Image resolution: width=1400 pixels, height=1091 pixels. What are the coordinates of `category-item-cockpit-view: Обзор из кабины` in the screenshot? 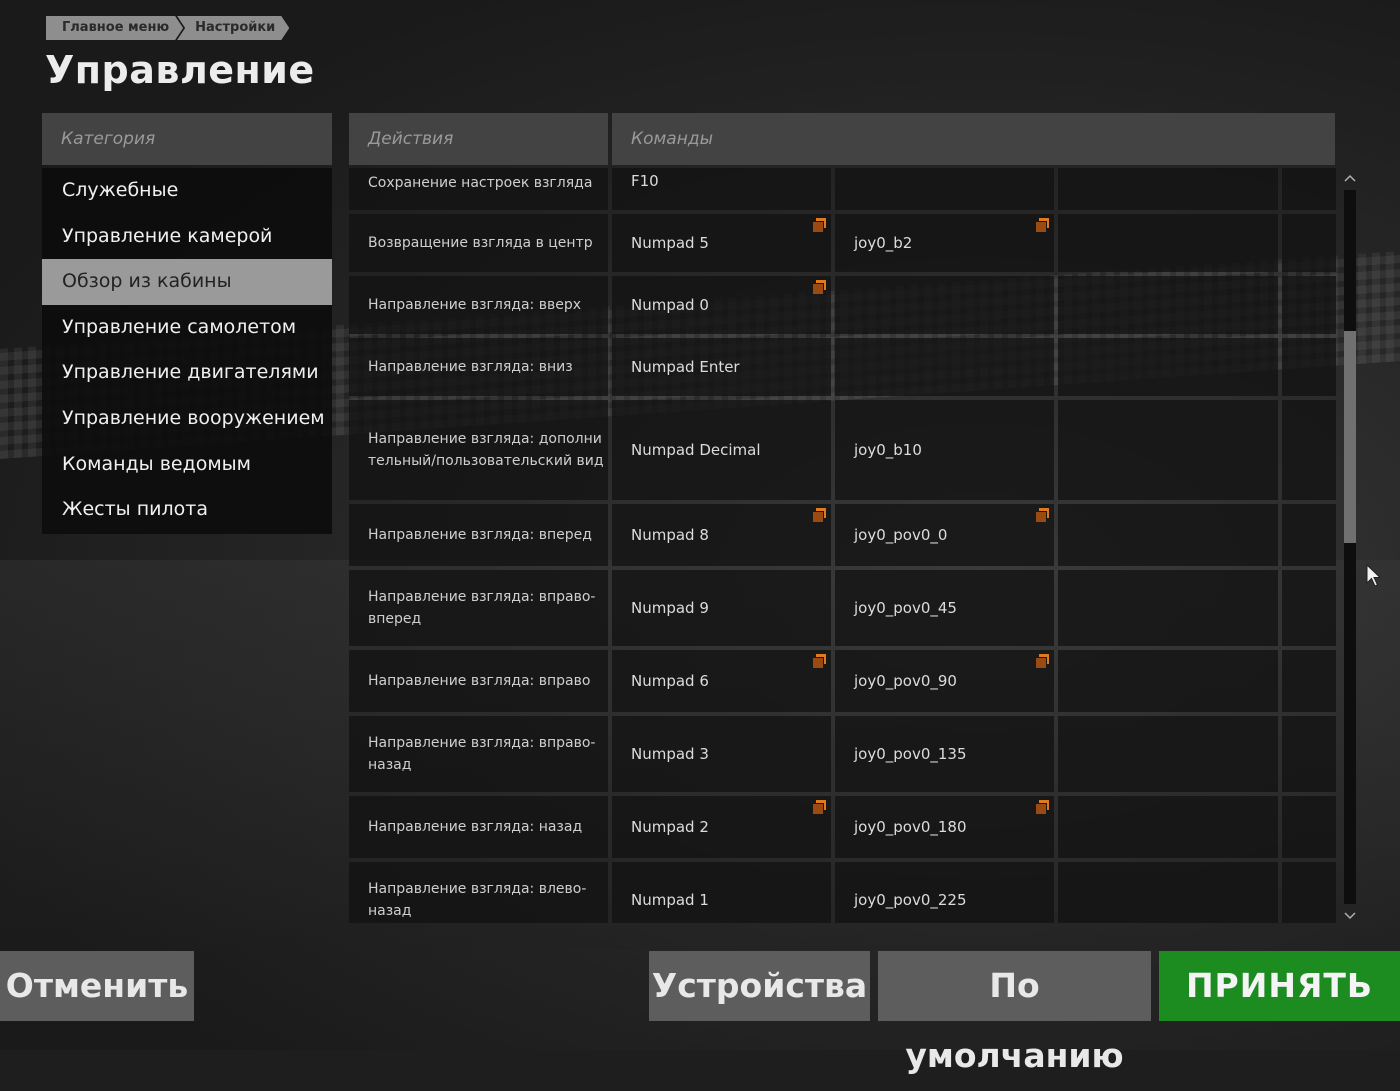 It's located at (187, 282).